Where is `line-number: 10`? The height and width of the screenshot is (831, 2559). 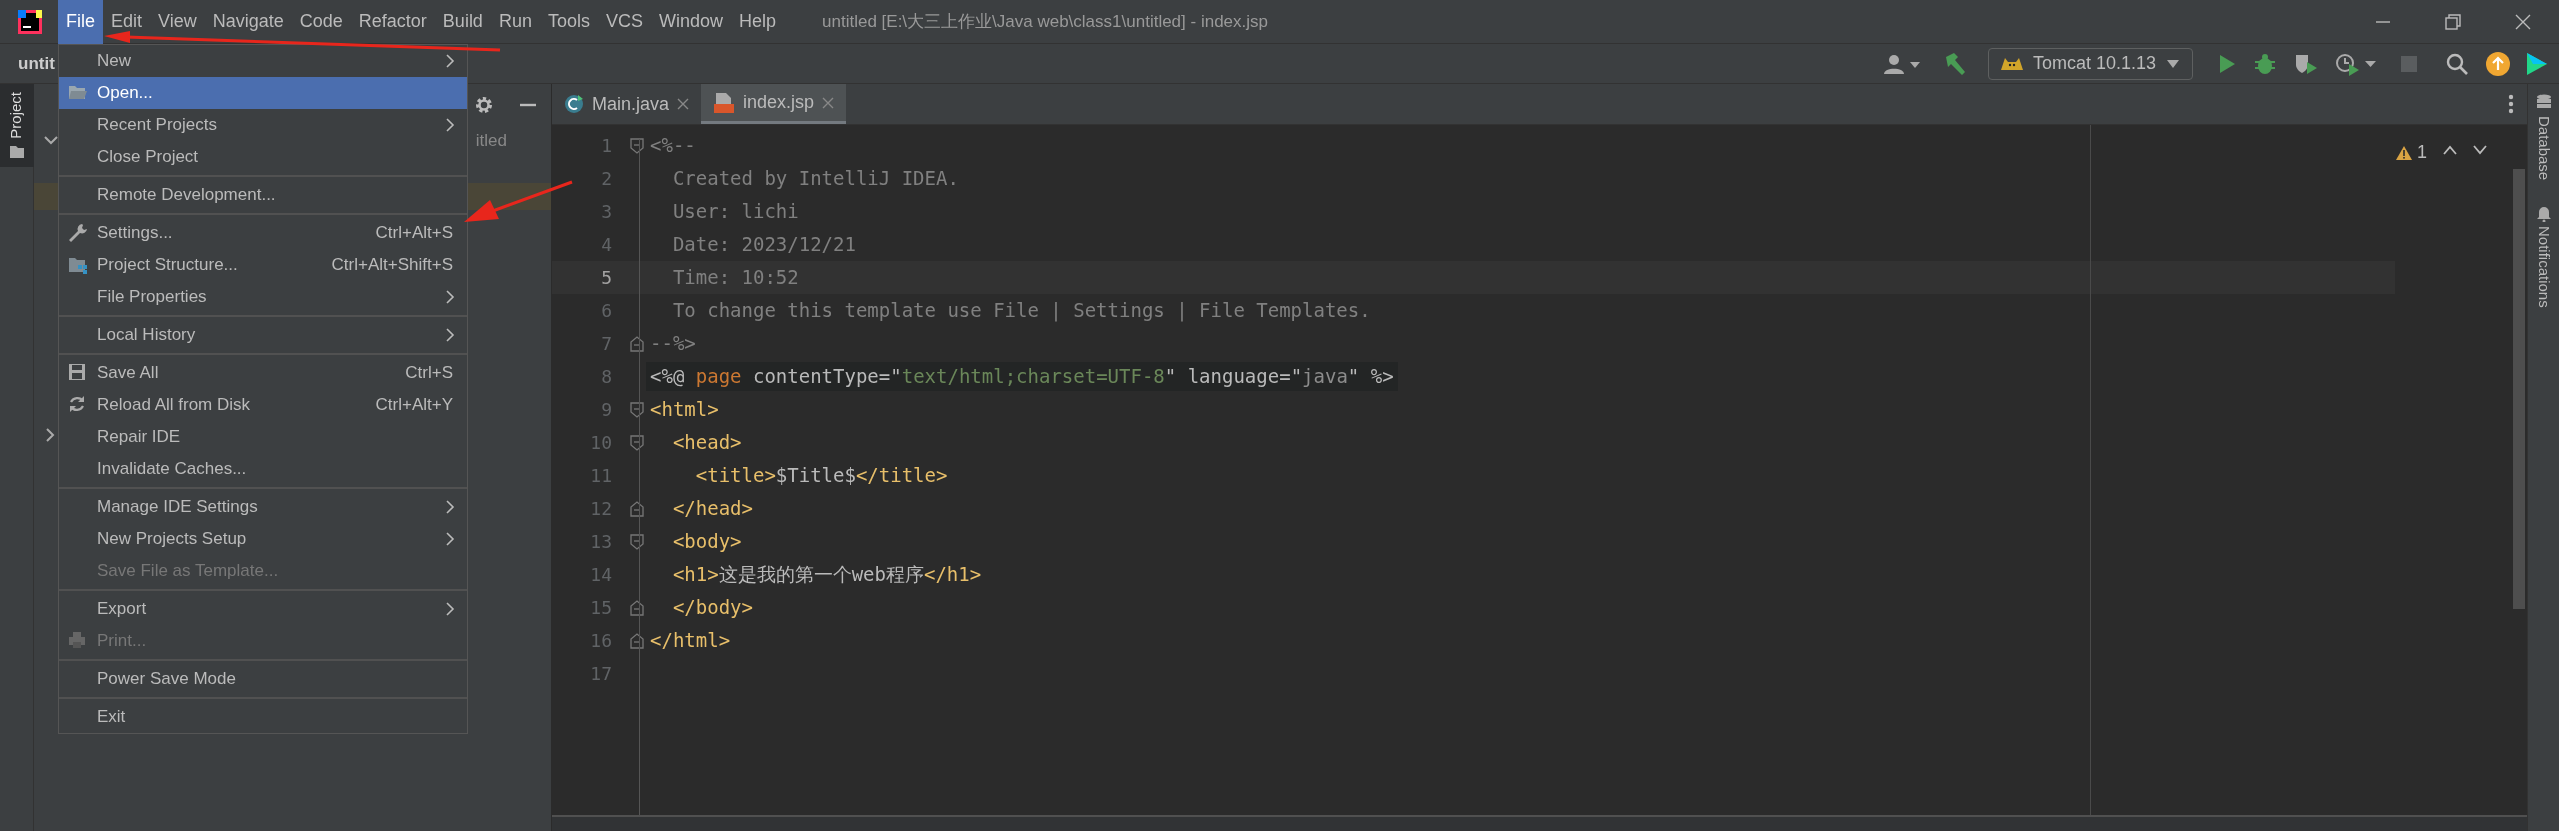 line-number: 10 is located at coordinates (600, 443).